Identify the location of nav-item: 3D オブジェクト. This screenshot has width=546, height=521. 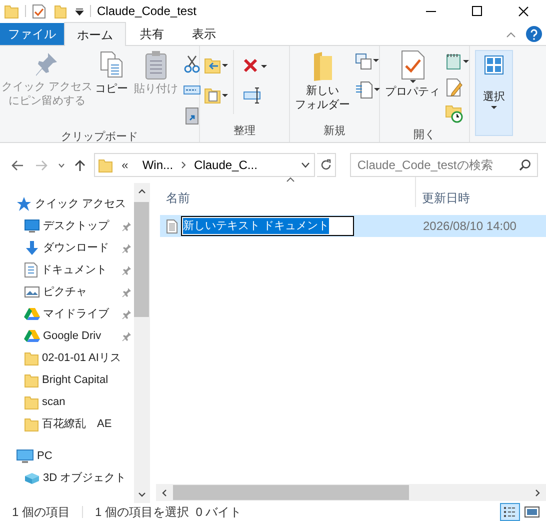
(67, 478).